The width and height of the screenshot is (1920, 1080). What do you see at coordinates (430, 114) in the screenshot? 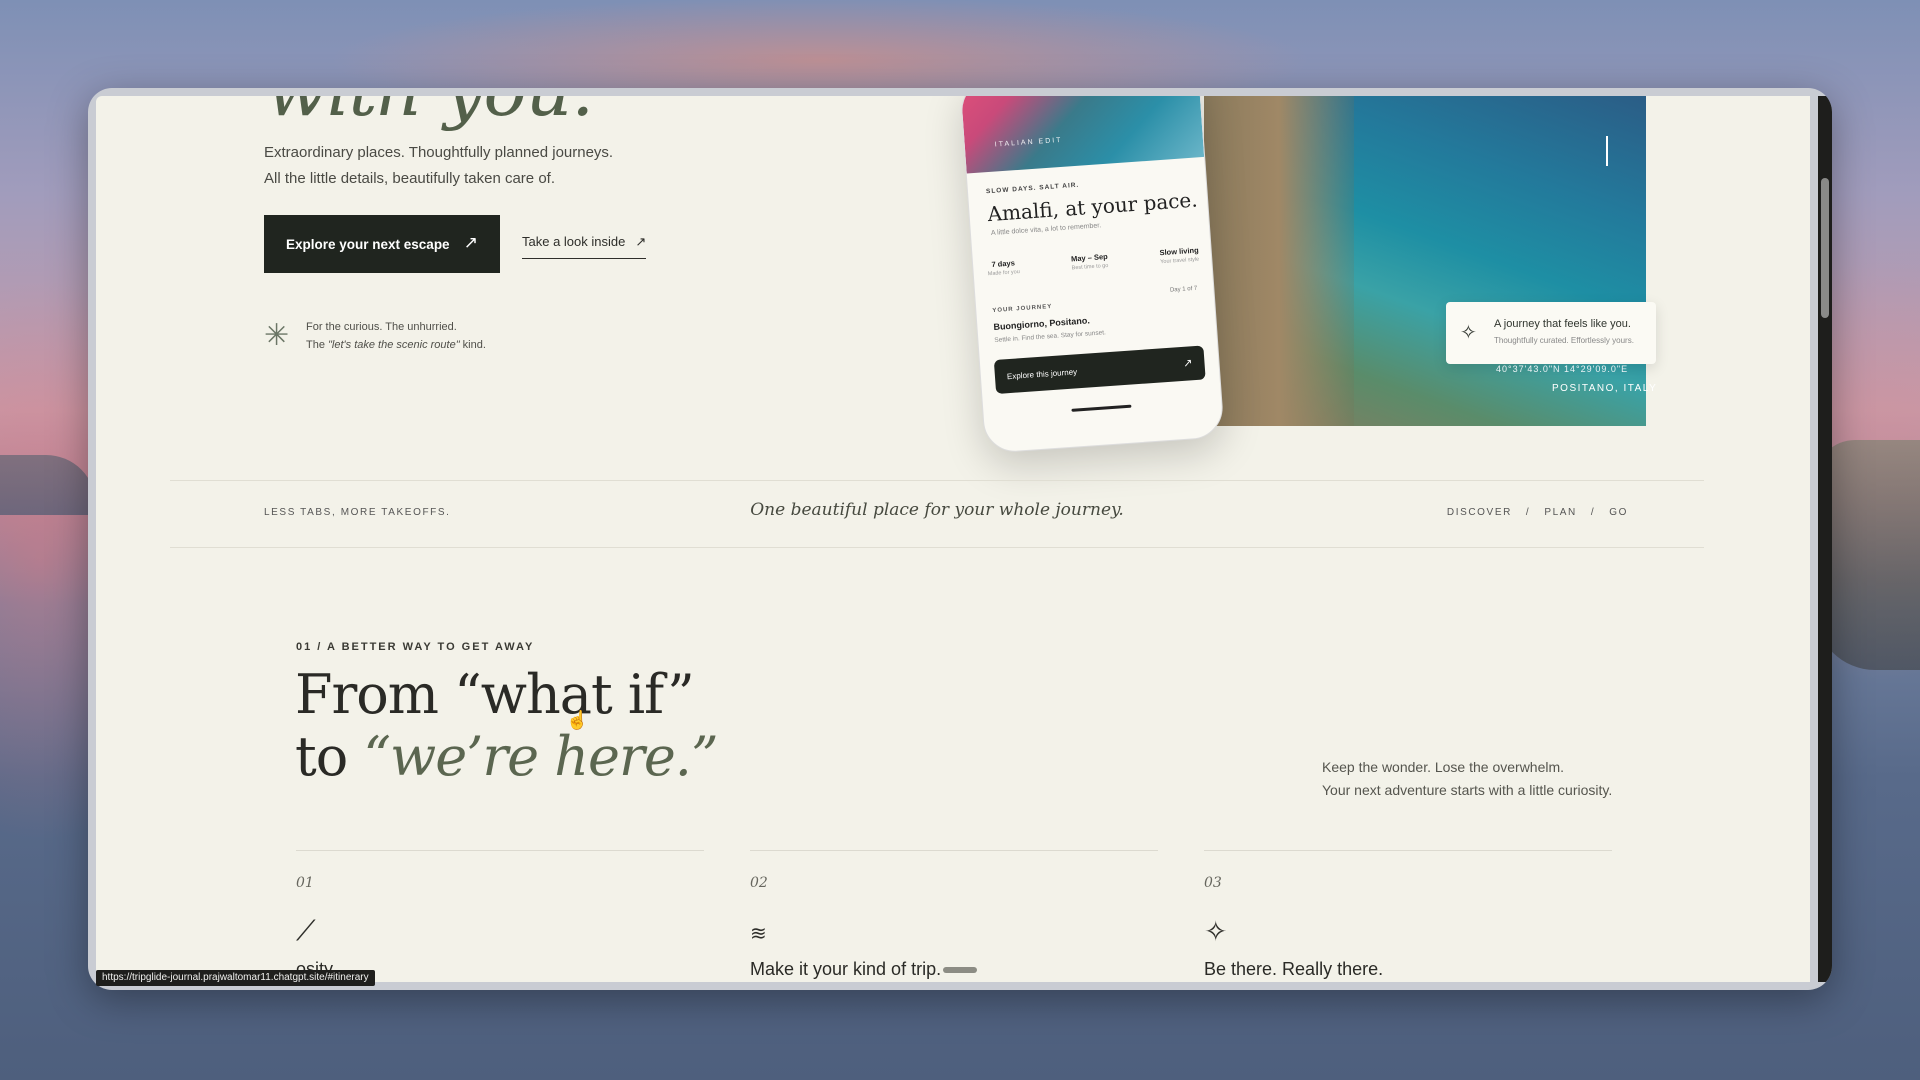
I see `hero-title-fragment: with you.` at bounding box center [430, 114].